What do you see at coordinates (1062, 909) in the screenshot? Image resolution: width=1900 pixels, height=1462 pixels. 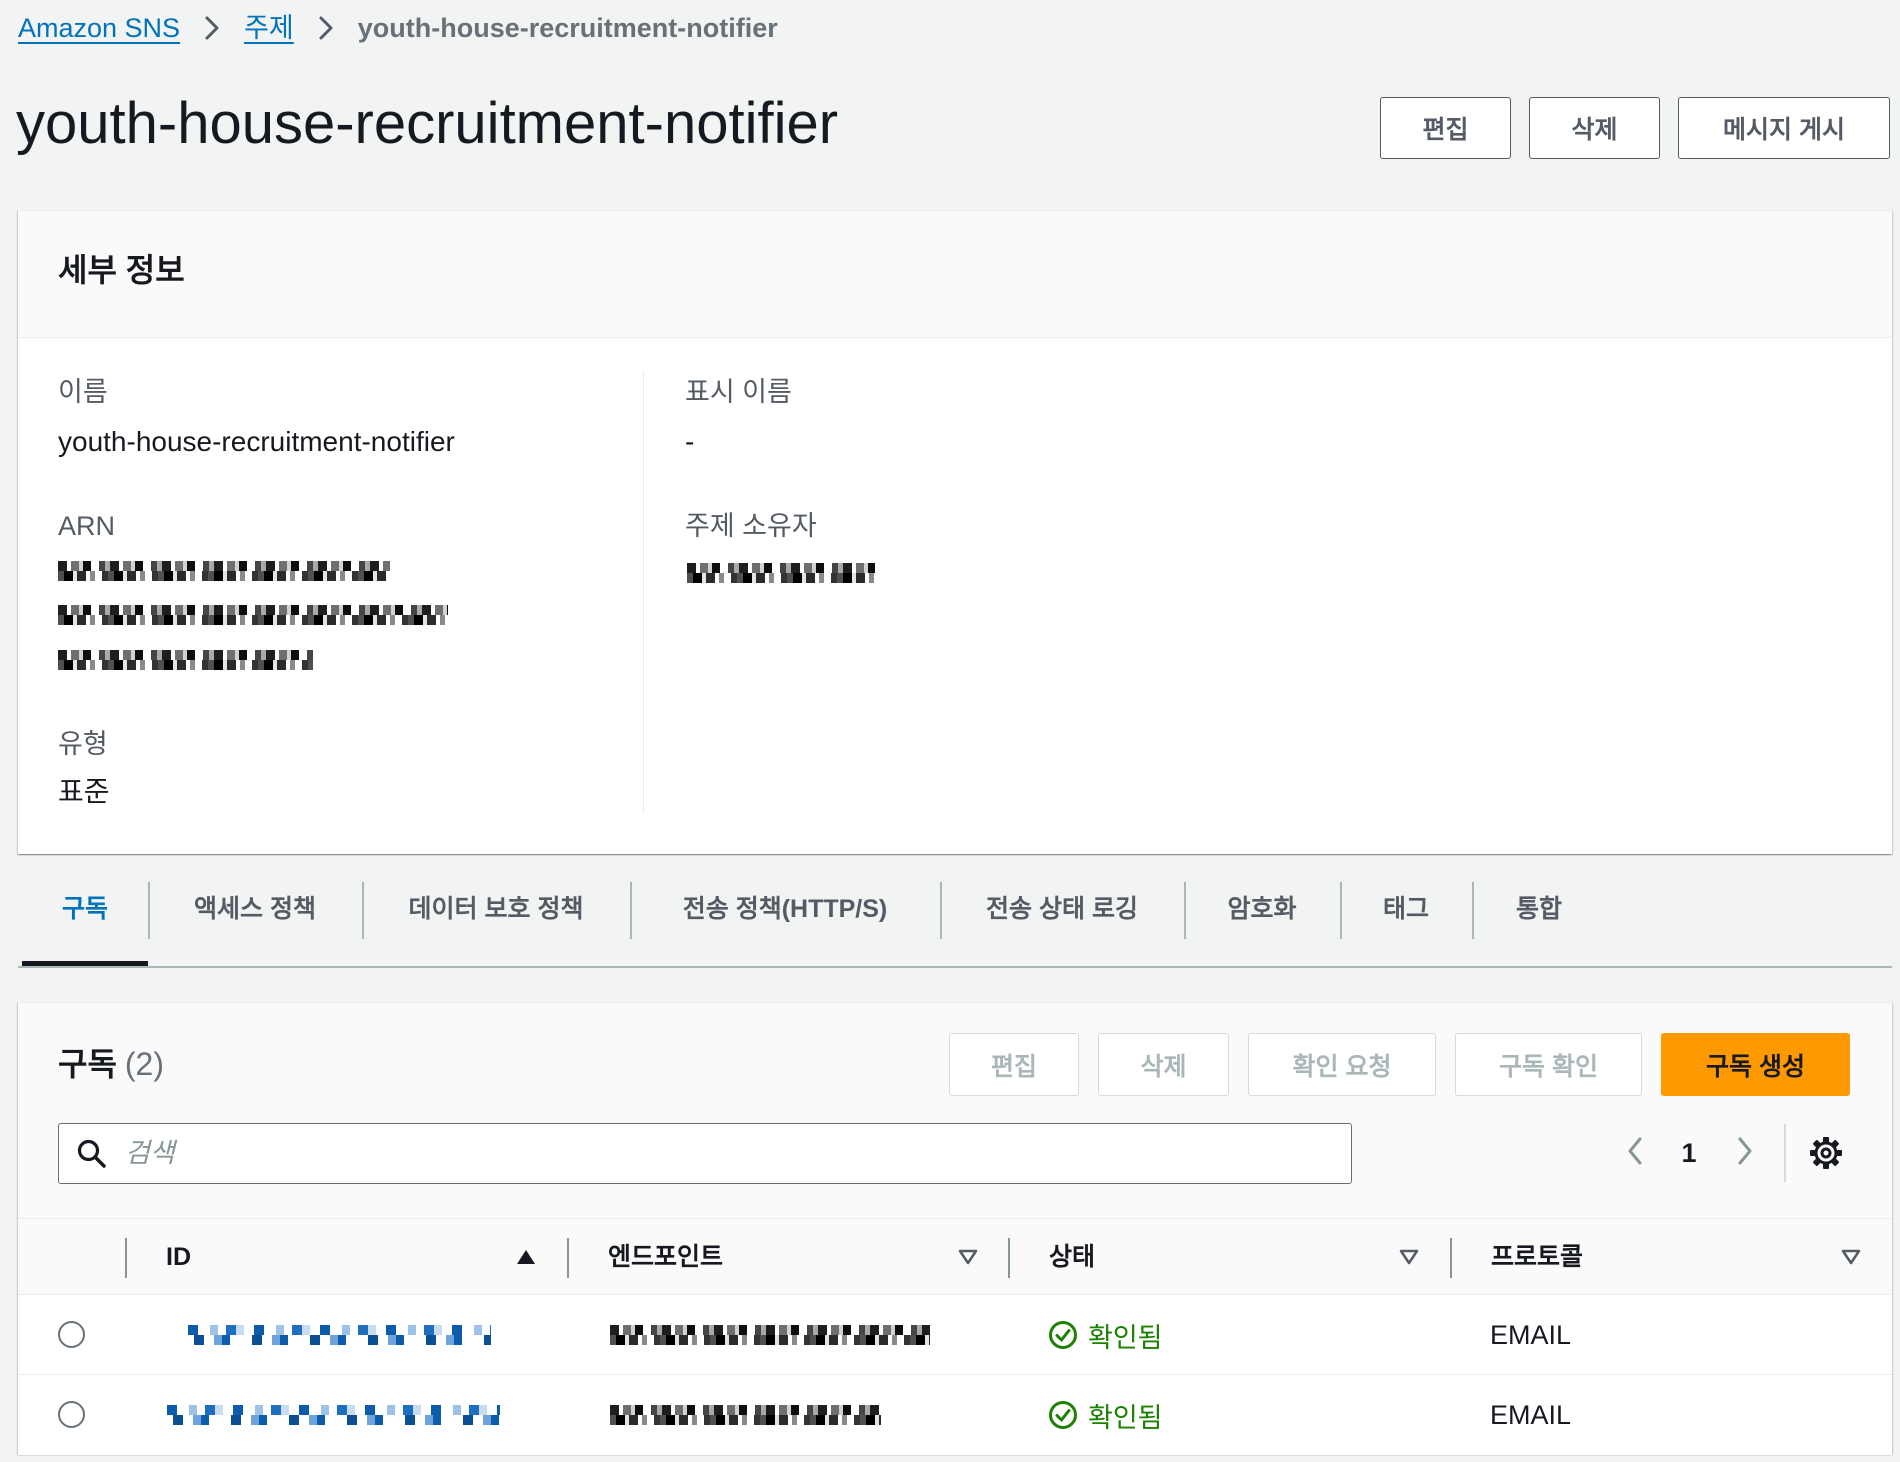 I see `tab-label: 전송 상태 로깅` at bounding box center [1062, 909].